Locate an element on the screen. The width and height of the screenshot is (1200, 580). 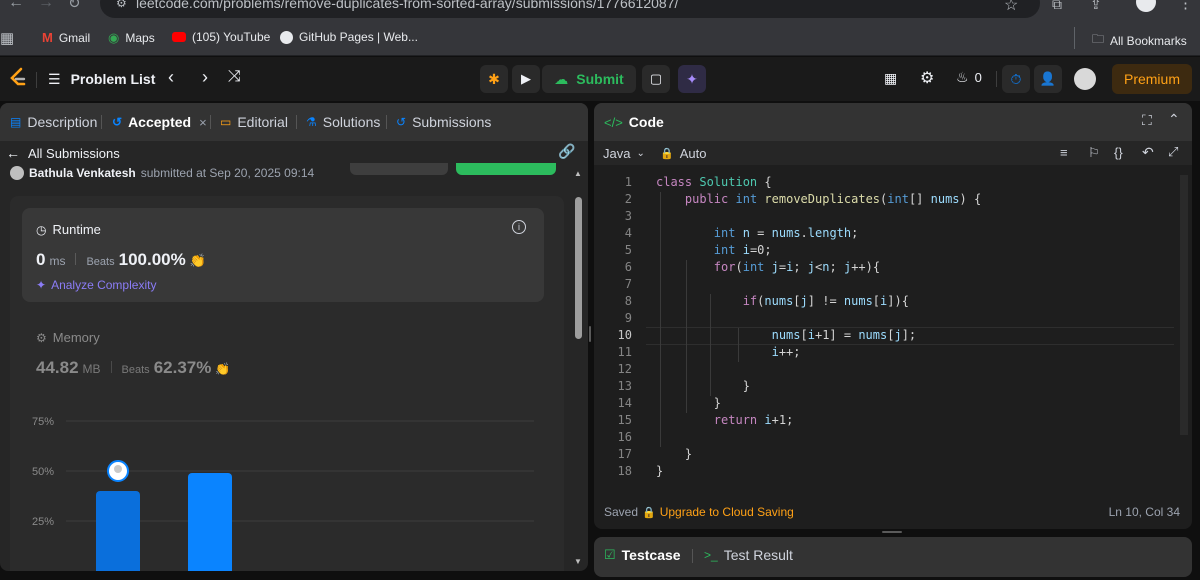
next-problem-icon: › is located at coordinates (205, 77).